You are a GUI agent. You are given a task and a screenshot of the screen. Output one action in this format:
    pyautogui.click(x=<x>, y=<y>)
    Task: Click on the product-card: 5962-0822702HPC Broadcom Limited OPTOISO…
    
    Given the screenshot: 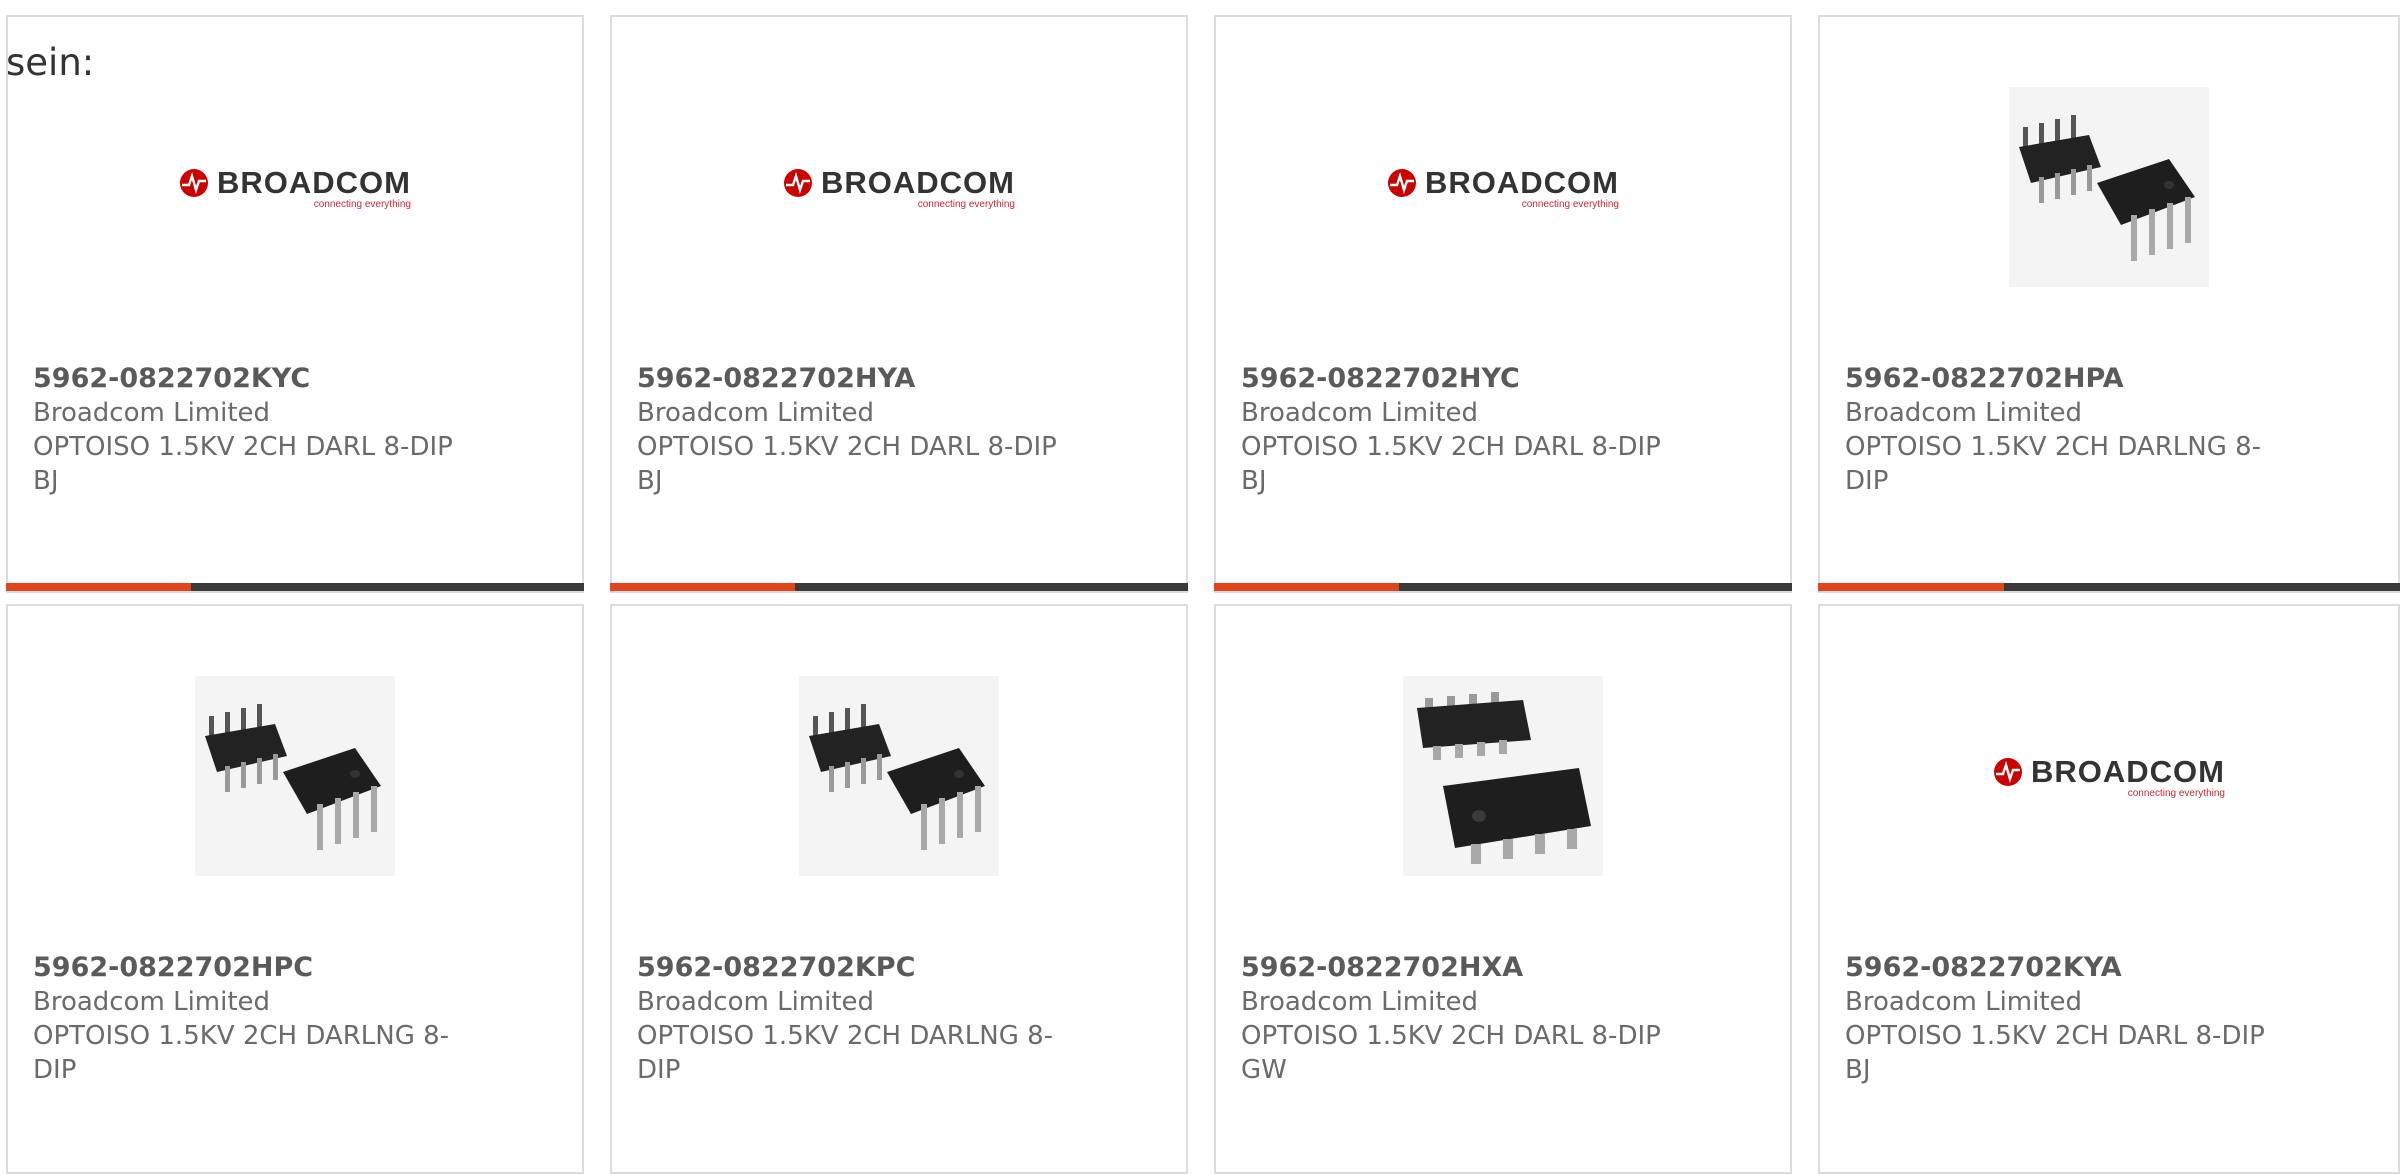 What is the action you would take?
    pyautogui.click(x=295, y=889)
    